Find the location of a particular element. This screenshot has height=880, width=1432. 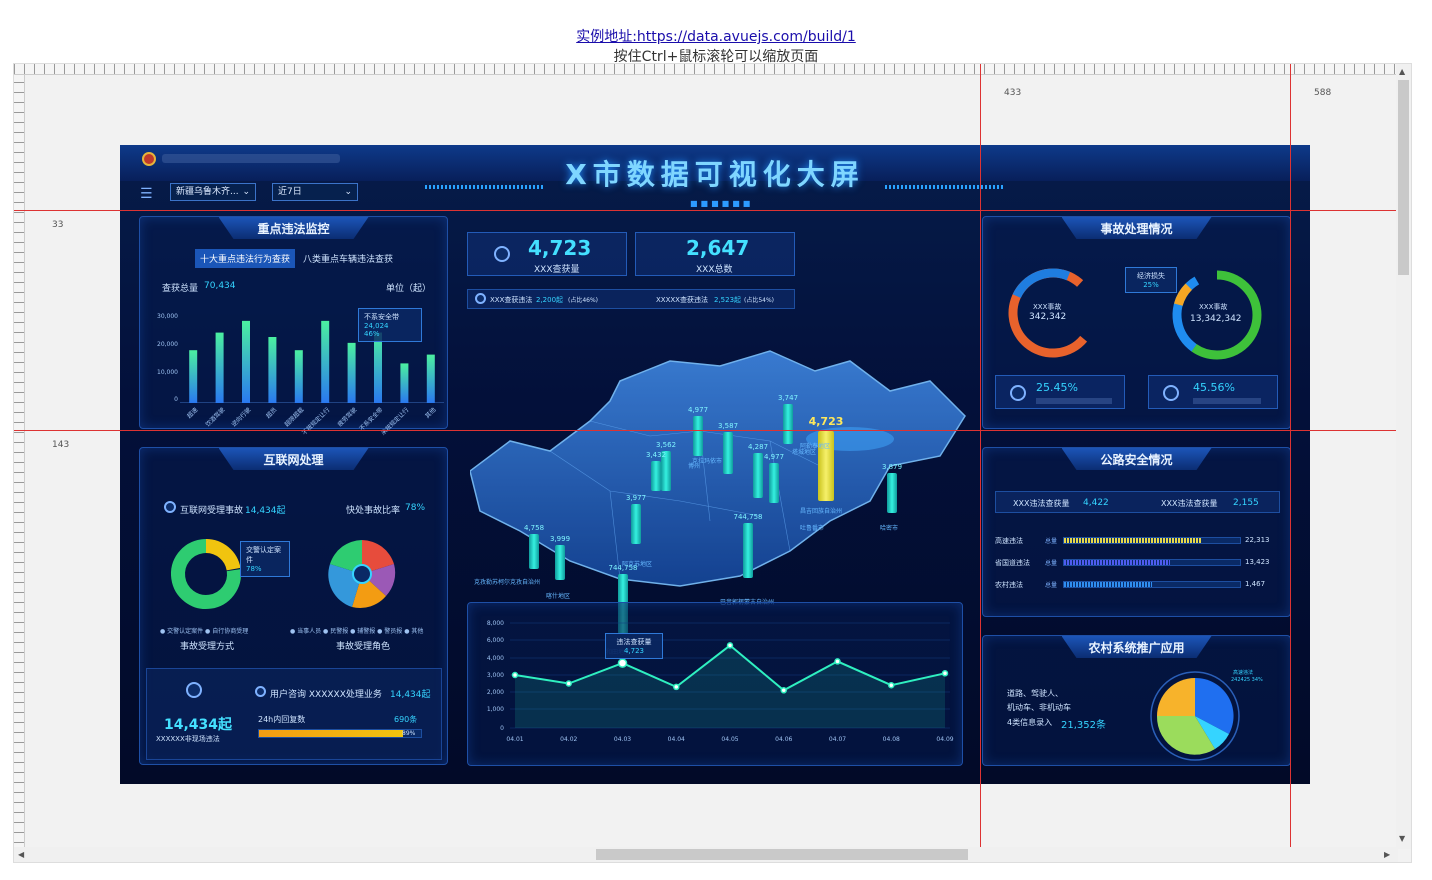

handling-method-donut is located at coordinates (206, 574).